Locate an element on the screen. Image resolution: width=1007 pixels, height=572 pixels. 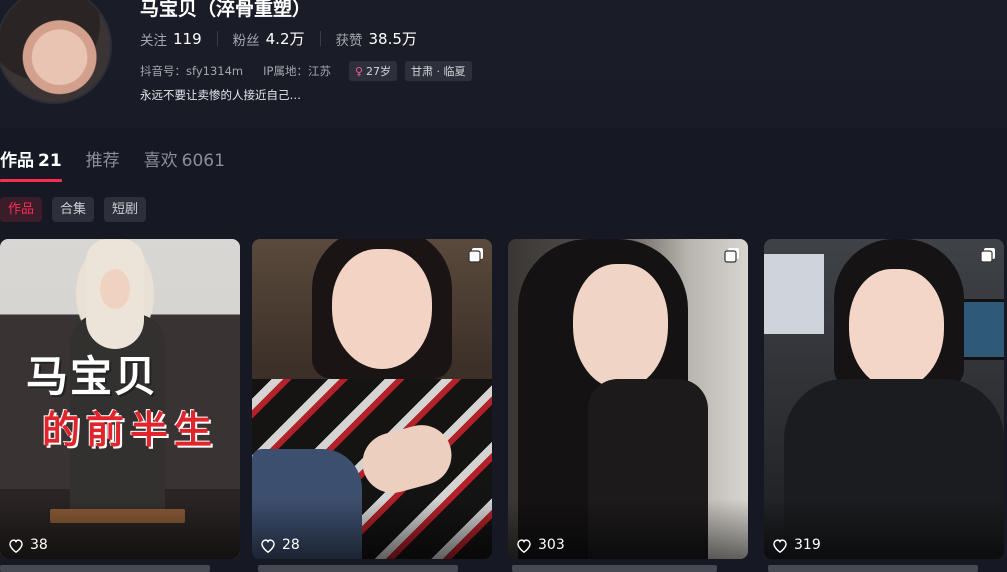
profile-meta: 抖音号：sfy1314m IP属地：江苏 ♀ 27岁 甘肃 · 临夏 is located at coordinates (306, 71).